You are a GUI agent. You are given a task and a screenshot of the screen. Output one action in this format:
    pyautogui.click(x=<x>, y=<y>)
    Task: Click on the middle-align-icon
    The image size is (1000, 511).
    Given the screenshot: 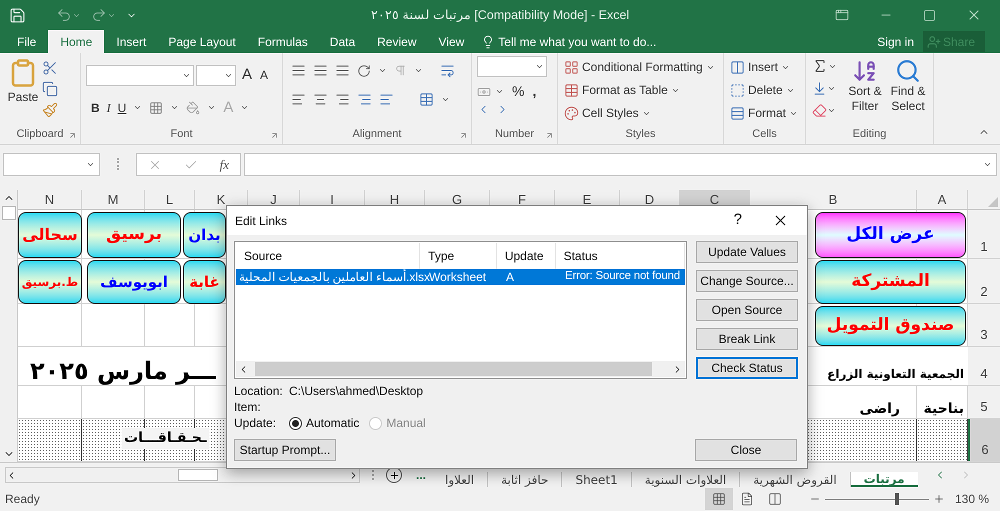 What is the action you would take?
    pyautogui.click(x=320, y=70)
    